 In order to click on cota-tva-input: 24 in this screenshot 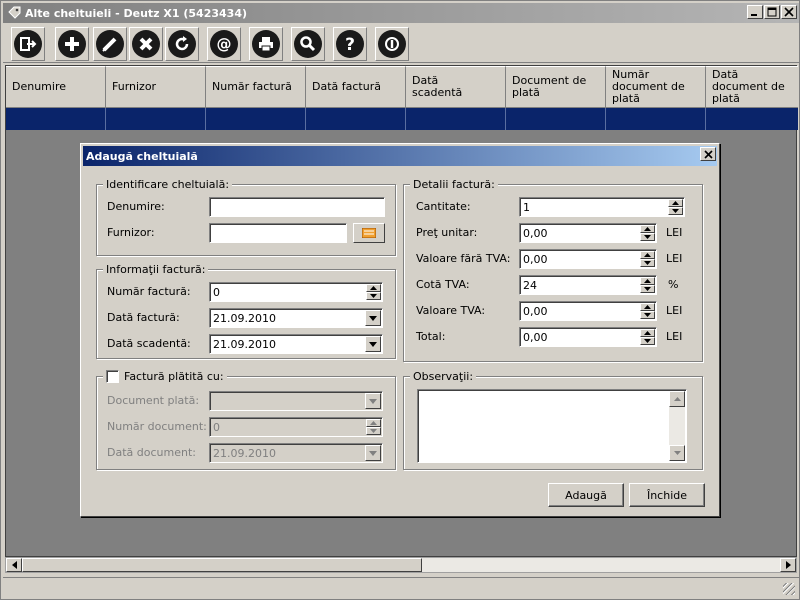, I will do `click(588, 285)`.